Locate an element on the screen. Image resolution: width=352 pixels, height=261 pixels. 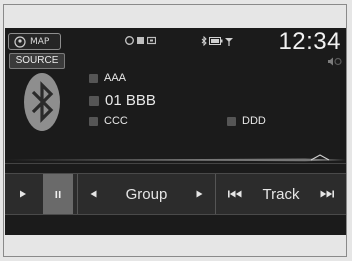
skip-back-icon is located at coordinates (235, 194).